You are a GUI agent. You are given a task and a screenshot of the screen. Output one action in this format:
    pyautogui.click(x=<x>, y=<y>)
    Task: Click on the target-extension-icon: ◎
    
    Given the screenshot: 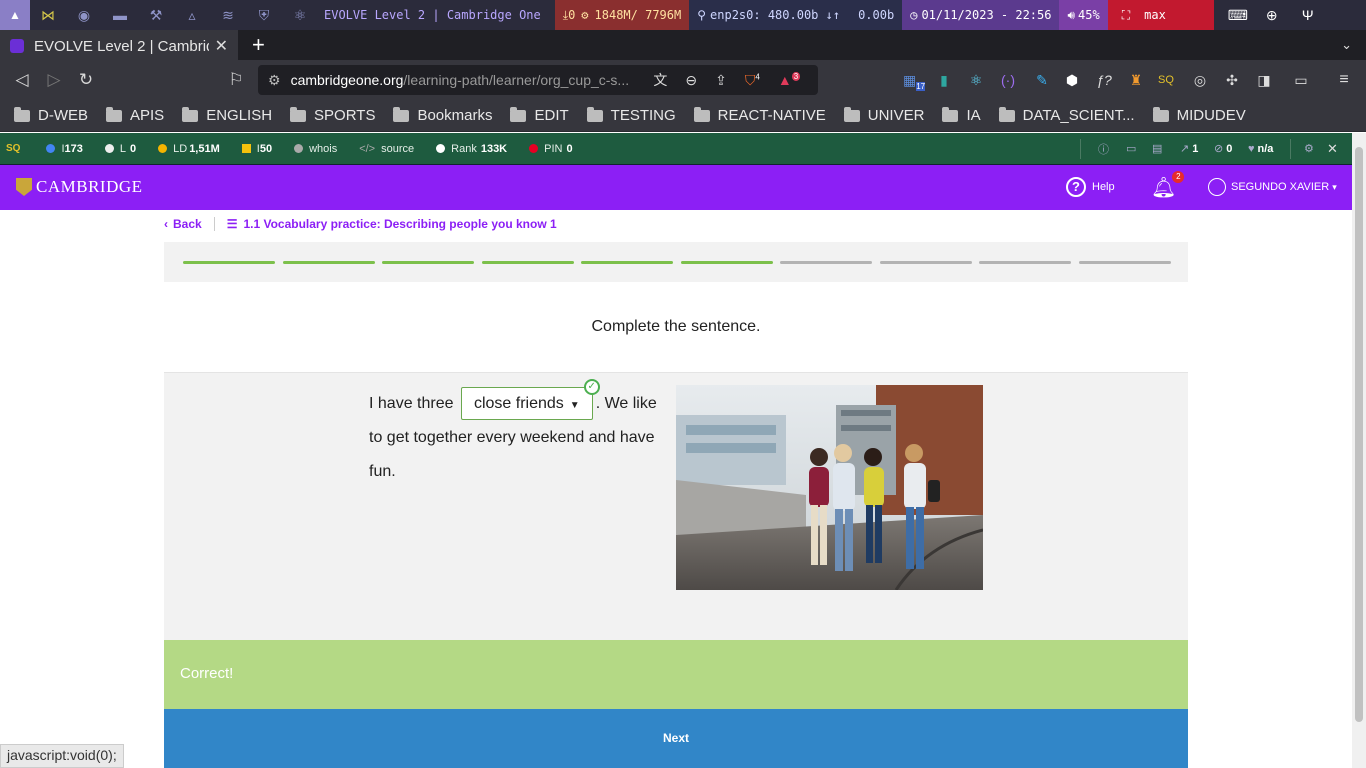 What is the action you would take?
    pyautogui.click(x=1200, y=80)
    